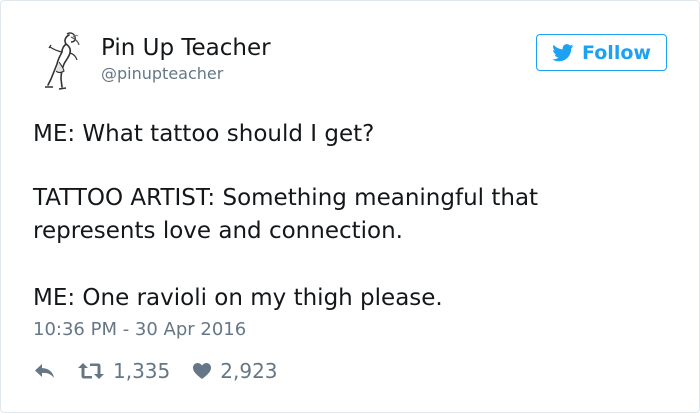  What do you see at coordinates (202, 371) in the screenshot?
I see `heart-icon` at bounding box center [202, 371].